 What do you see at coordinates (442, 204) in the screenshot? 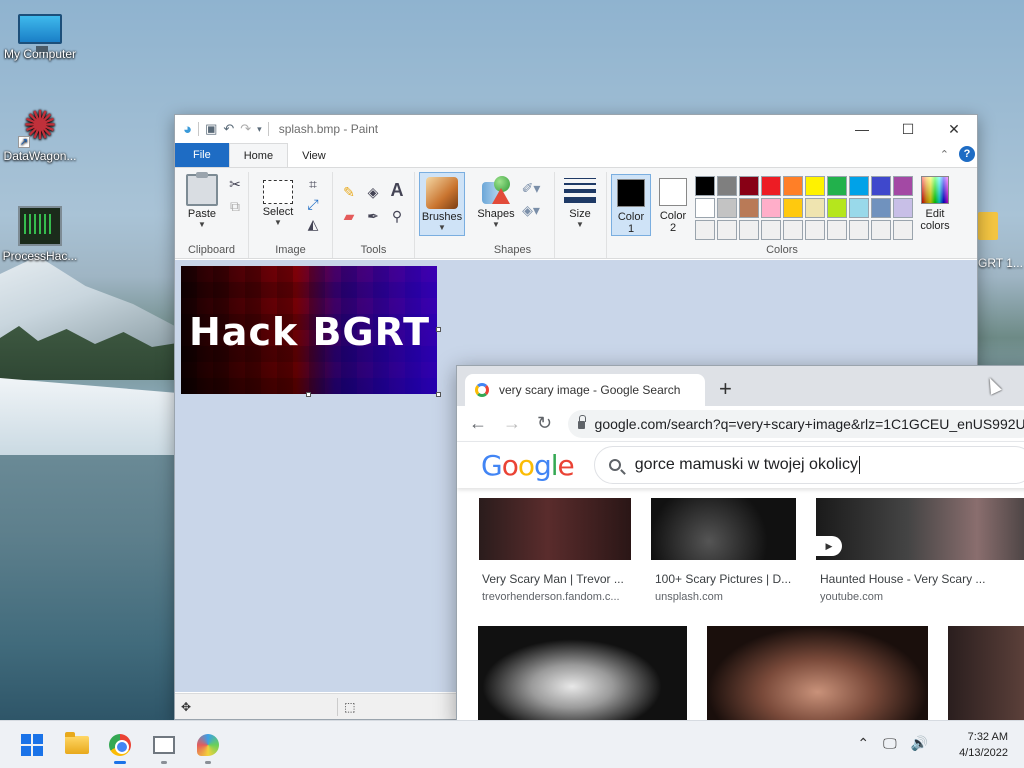
I see `brushes-button: Brushes ▼` at bounding box center [442, 204].